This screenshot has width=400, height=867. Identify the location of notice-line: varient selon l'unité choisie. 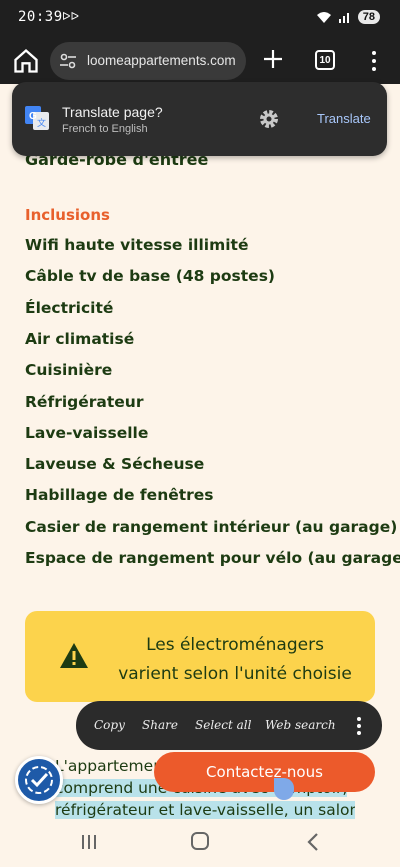
(235, 674).